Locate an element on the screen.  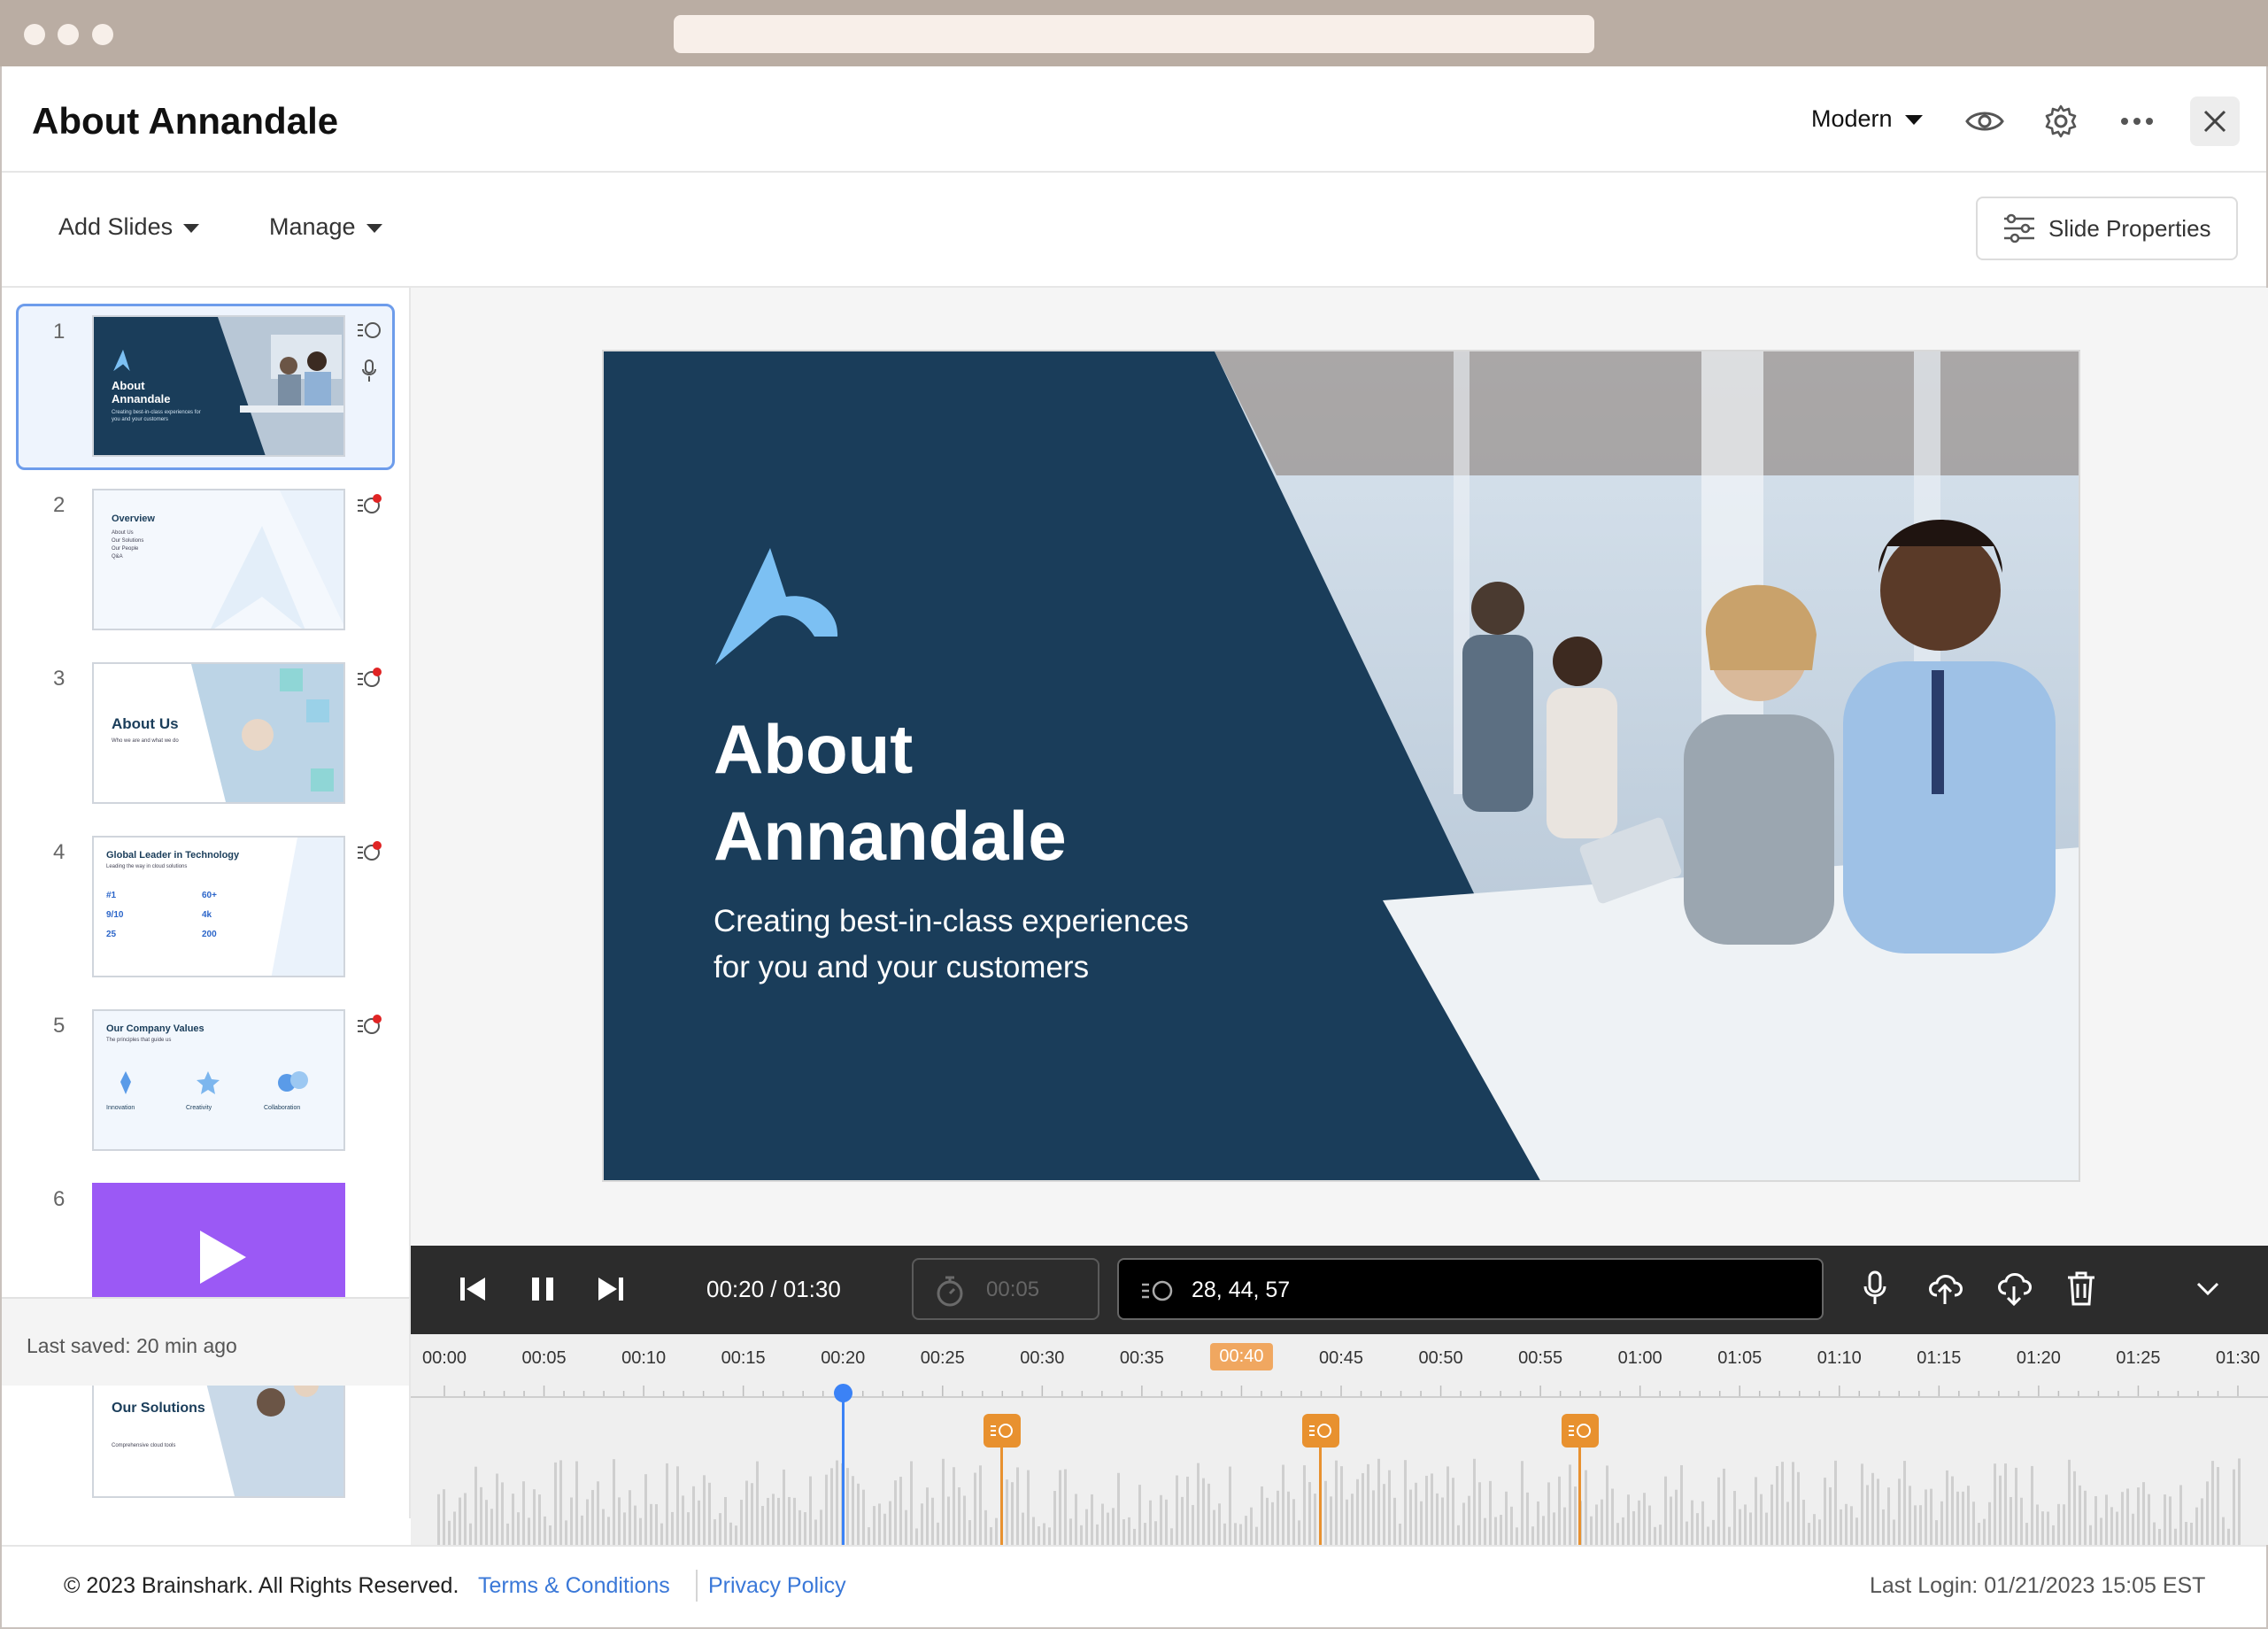
skip-forward-button is located at coordinates (611, 1291).